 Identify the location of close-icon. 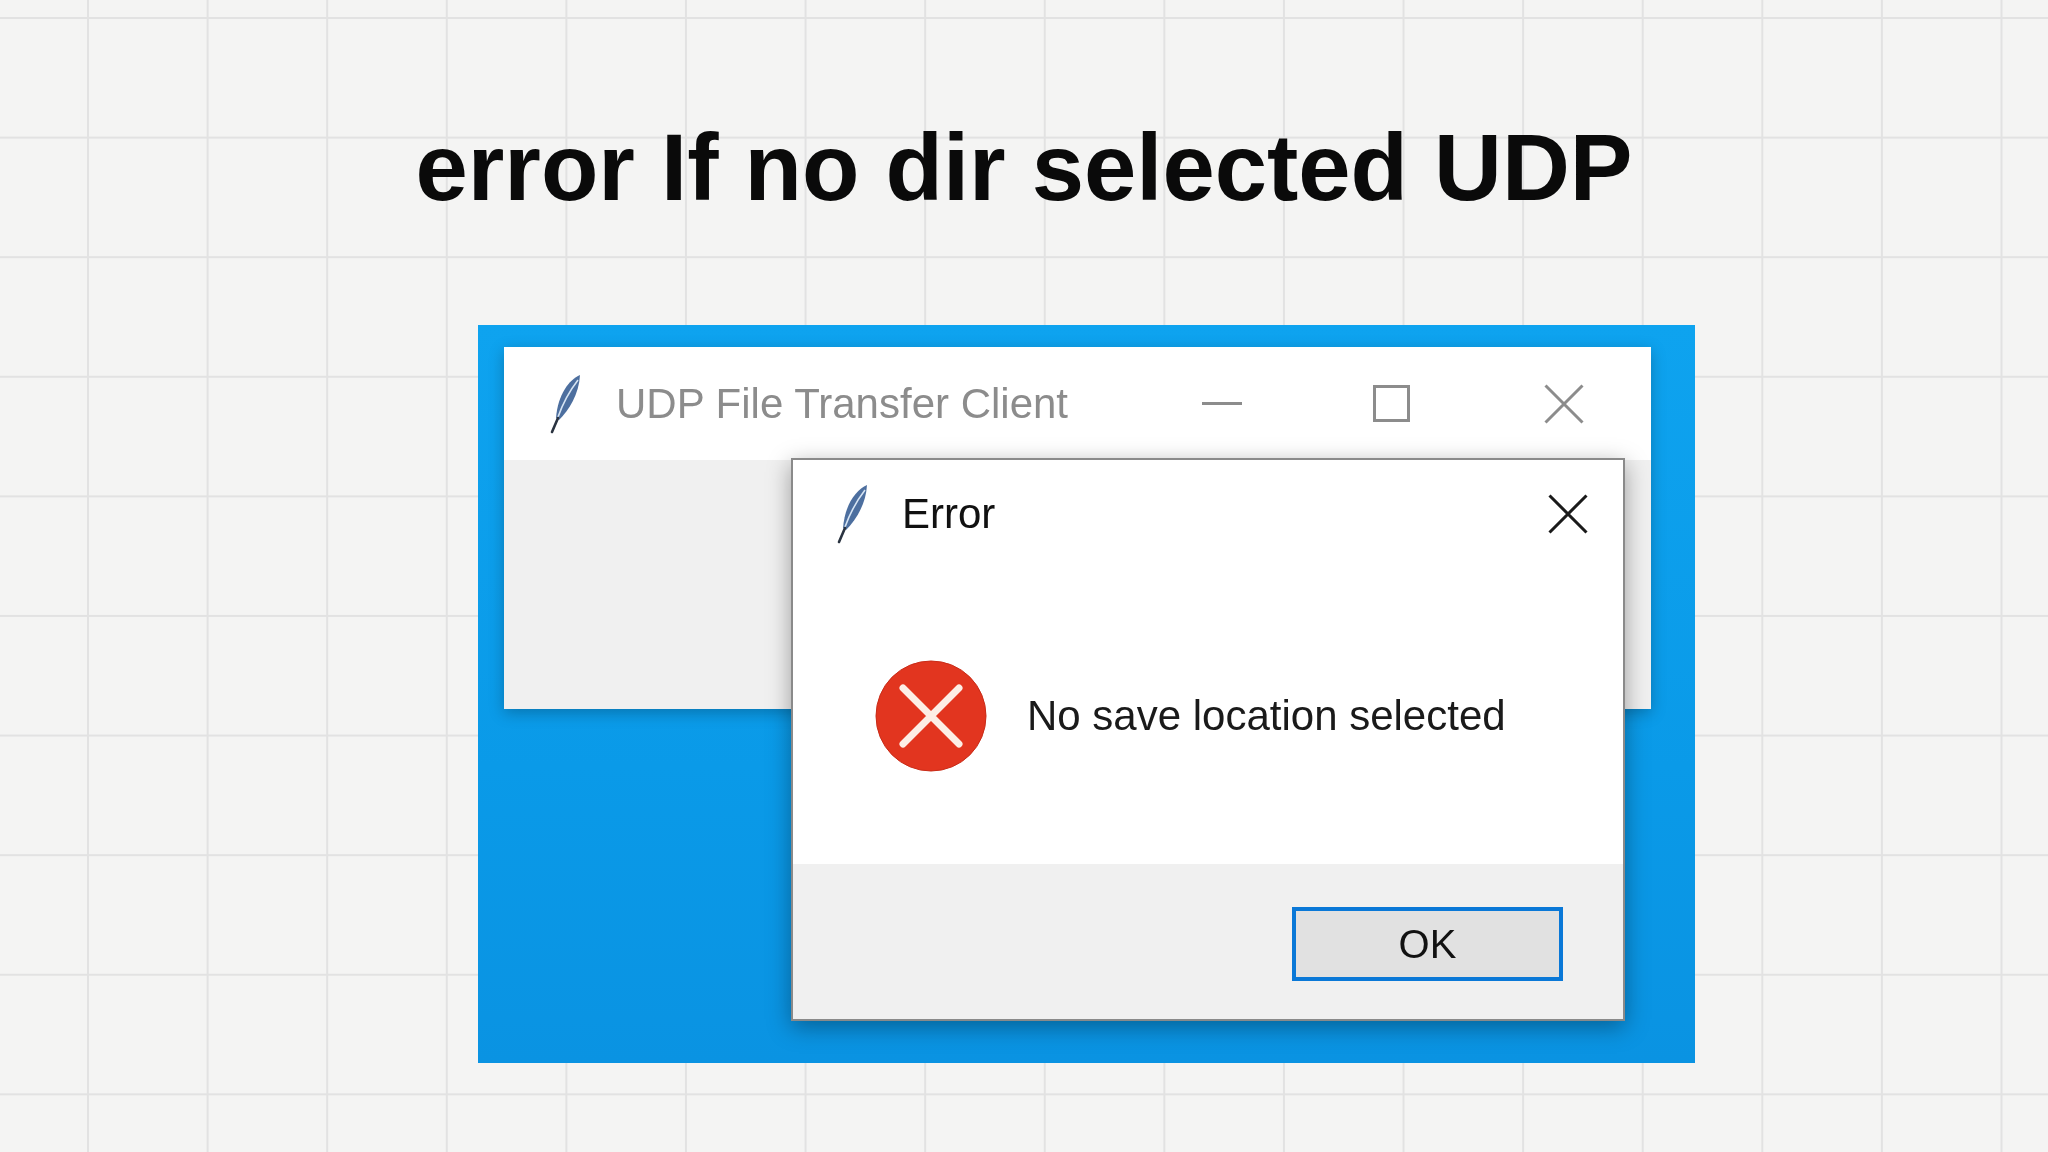
(1568, 514).